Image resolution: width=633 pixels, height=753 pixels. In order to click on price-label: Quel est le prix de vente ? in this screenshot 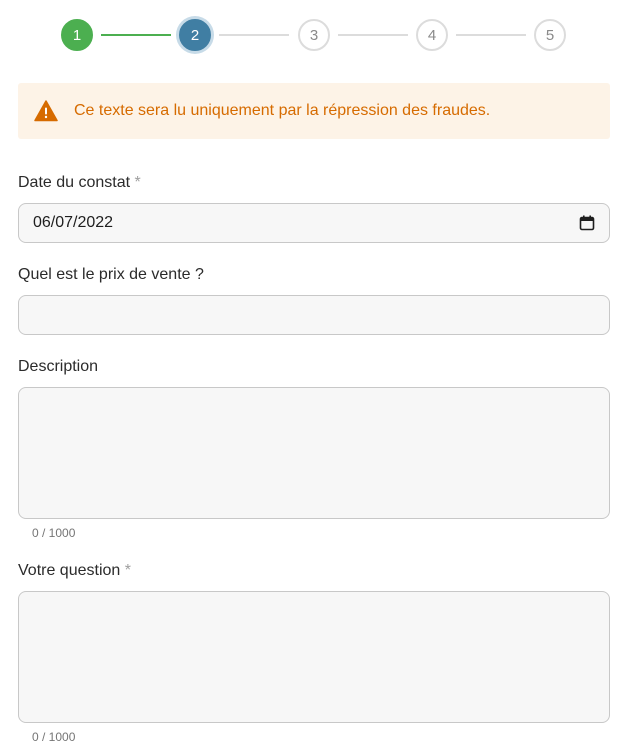, I will do `click(111, 274)`.